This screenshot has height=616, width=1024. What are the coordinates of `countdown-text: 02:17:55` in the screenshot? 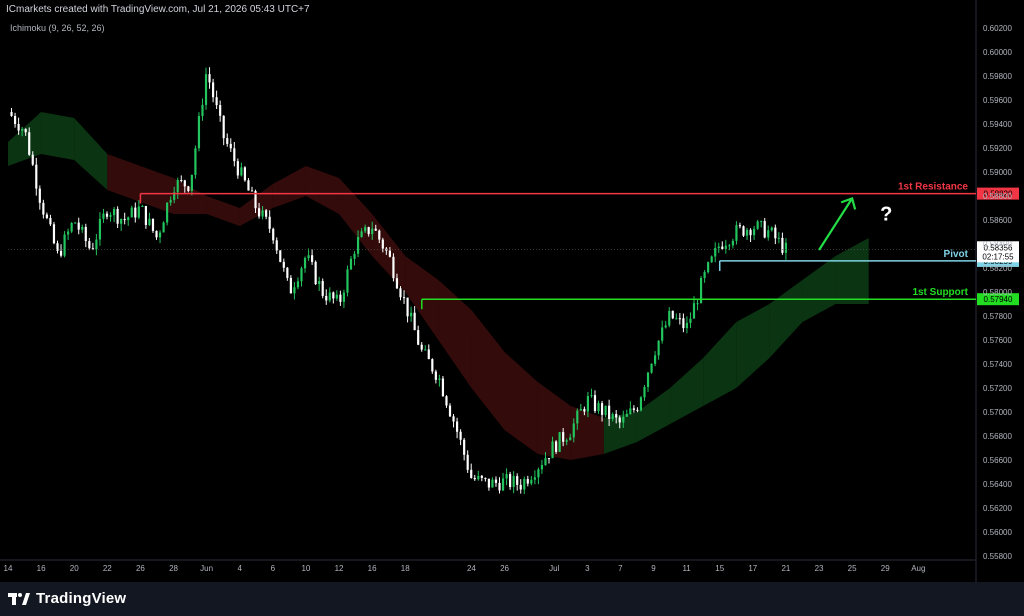 It's located at (998, 256).